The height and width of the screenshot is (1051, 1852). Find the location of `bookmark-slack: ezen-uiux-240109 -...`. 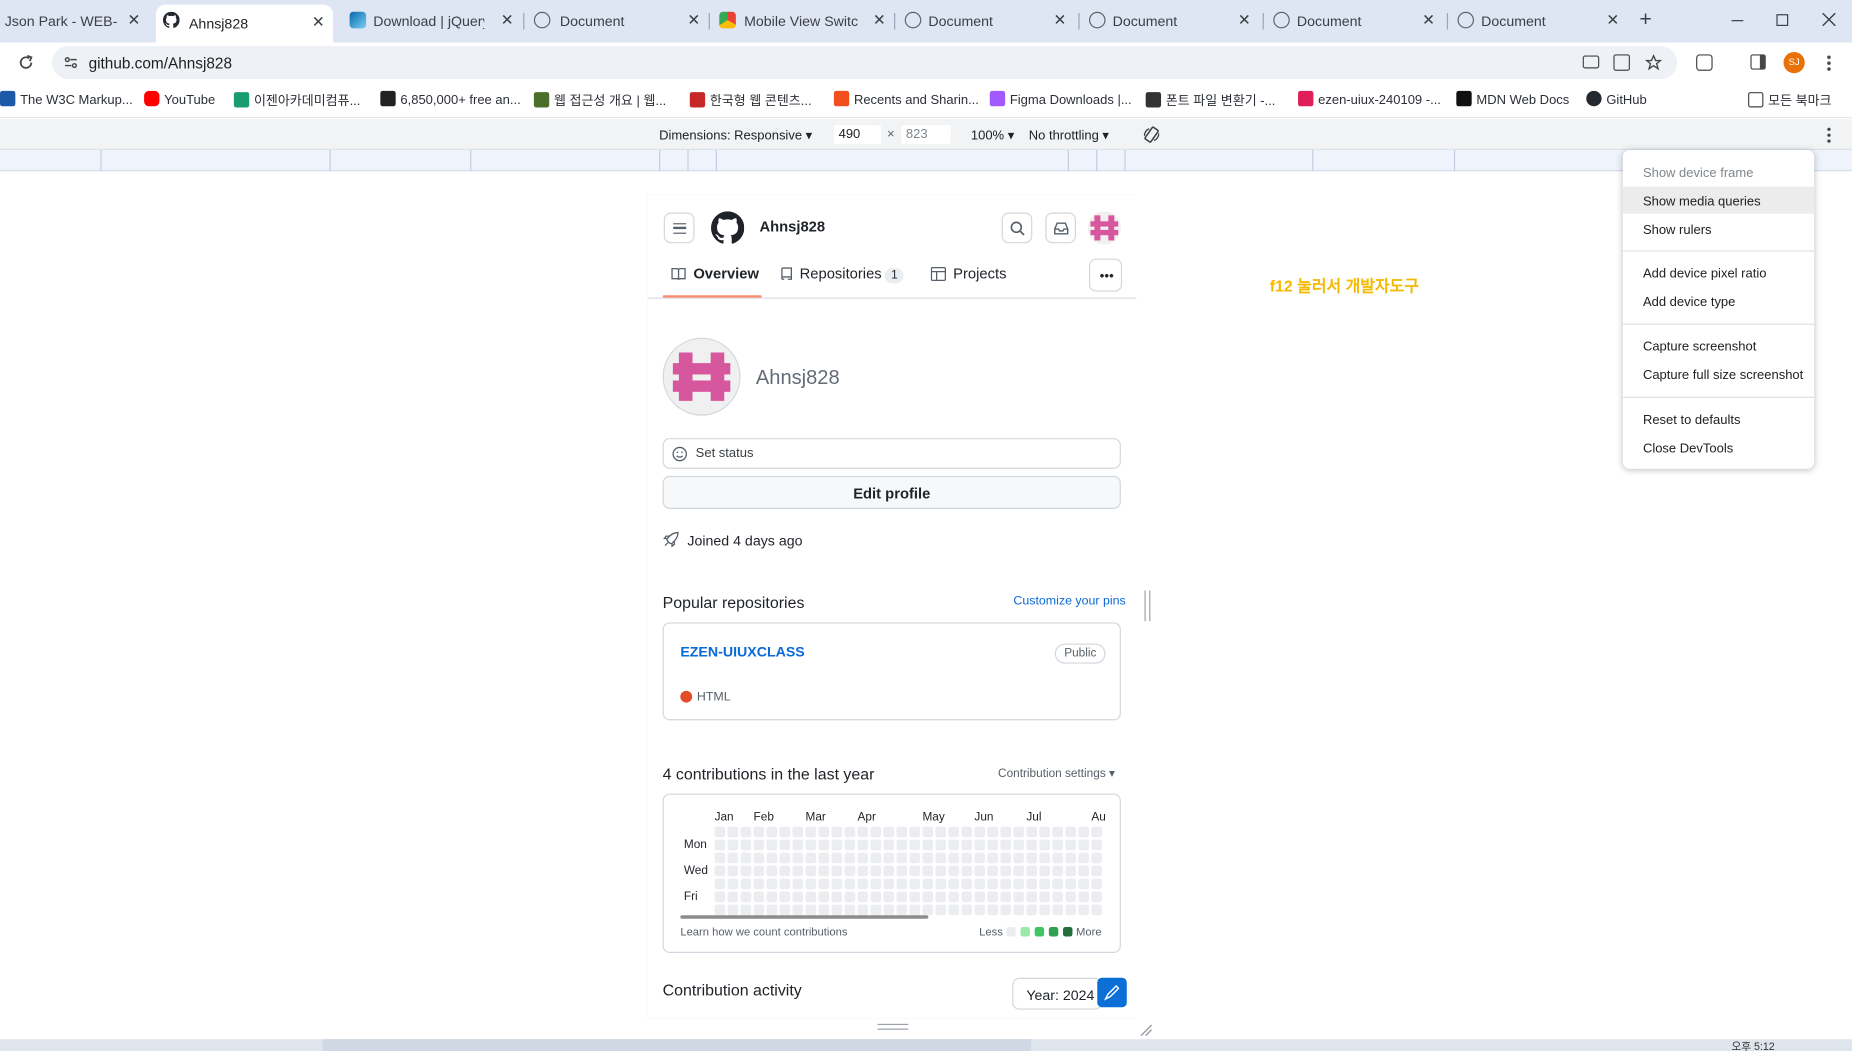

bookmark-slack: ezen-uiux-240109 -... is located at coordinates (1369, 98).